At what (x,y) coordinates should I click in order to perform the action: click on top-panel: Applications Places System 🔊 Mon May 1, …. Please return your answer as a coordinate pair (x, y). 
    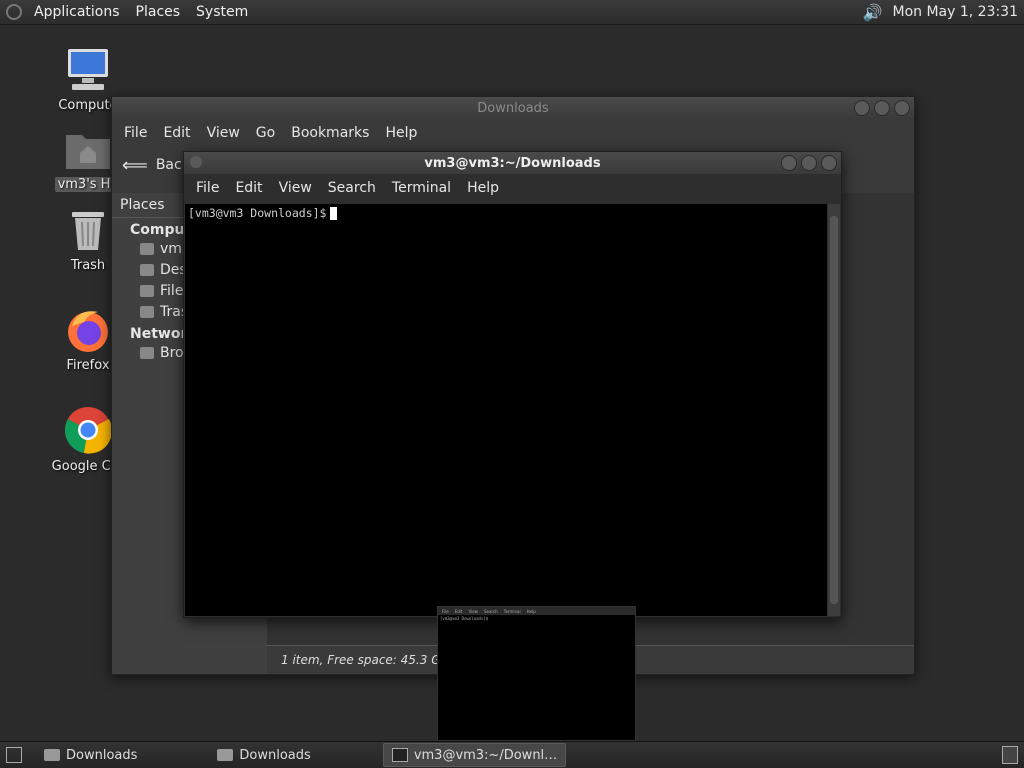
    Looking at the image, I should click on (512, 12).